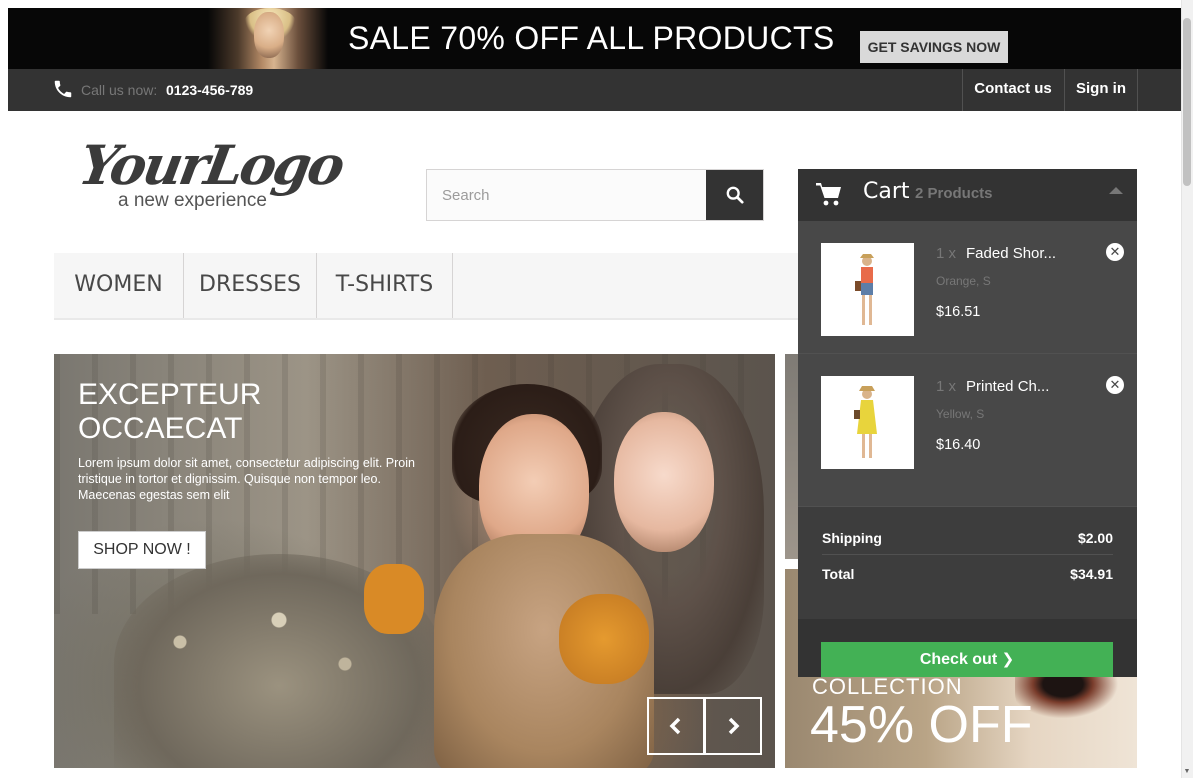 Image resolution: width=1193 pixels, height=778 pixels. I want to click on item-attributes: Yellow, S, so click(960, 414).